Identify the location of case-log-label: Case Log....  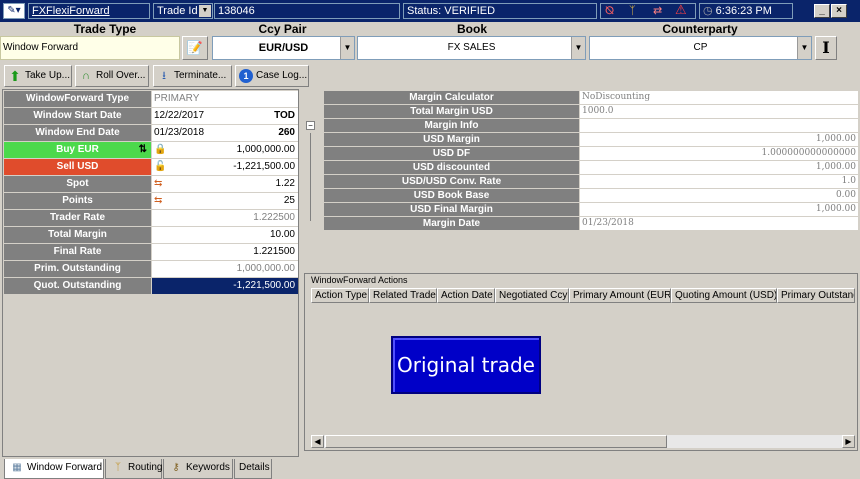
(282, 75).